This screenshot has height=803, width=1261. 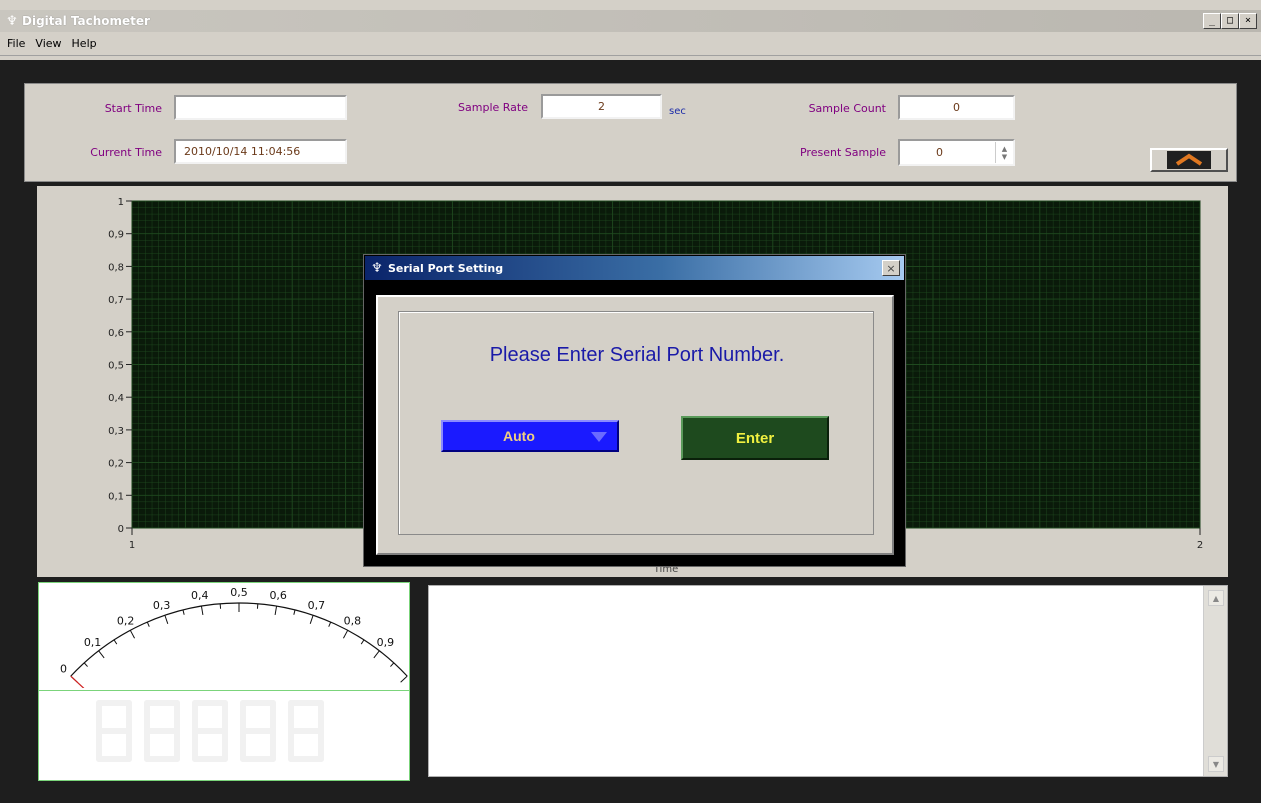 What do you see at coordinates (239, 592) in the screenshot?
I see `meter-tick-label: 0,5` at bounding box center [239, 592].